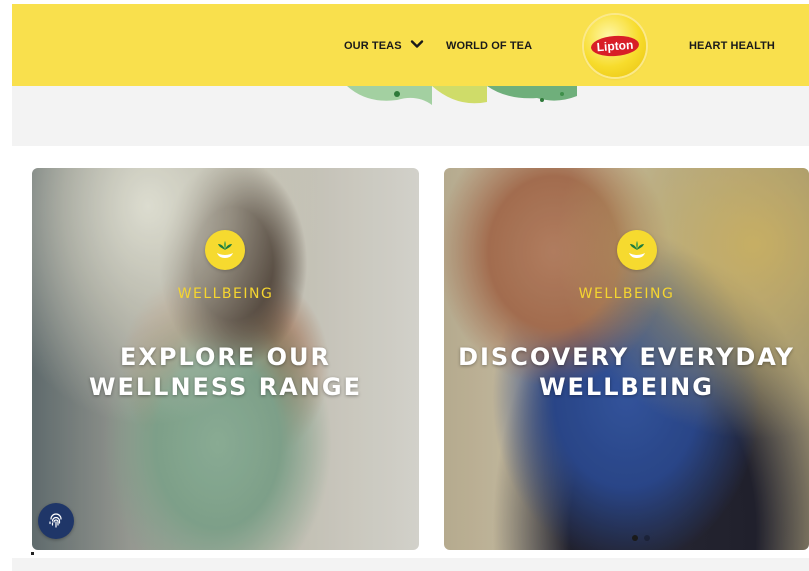  Describe the element at coordinates (410, 564) in the screenshot. I see `page-footer-band` at that location.